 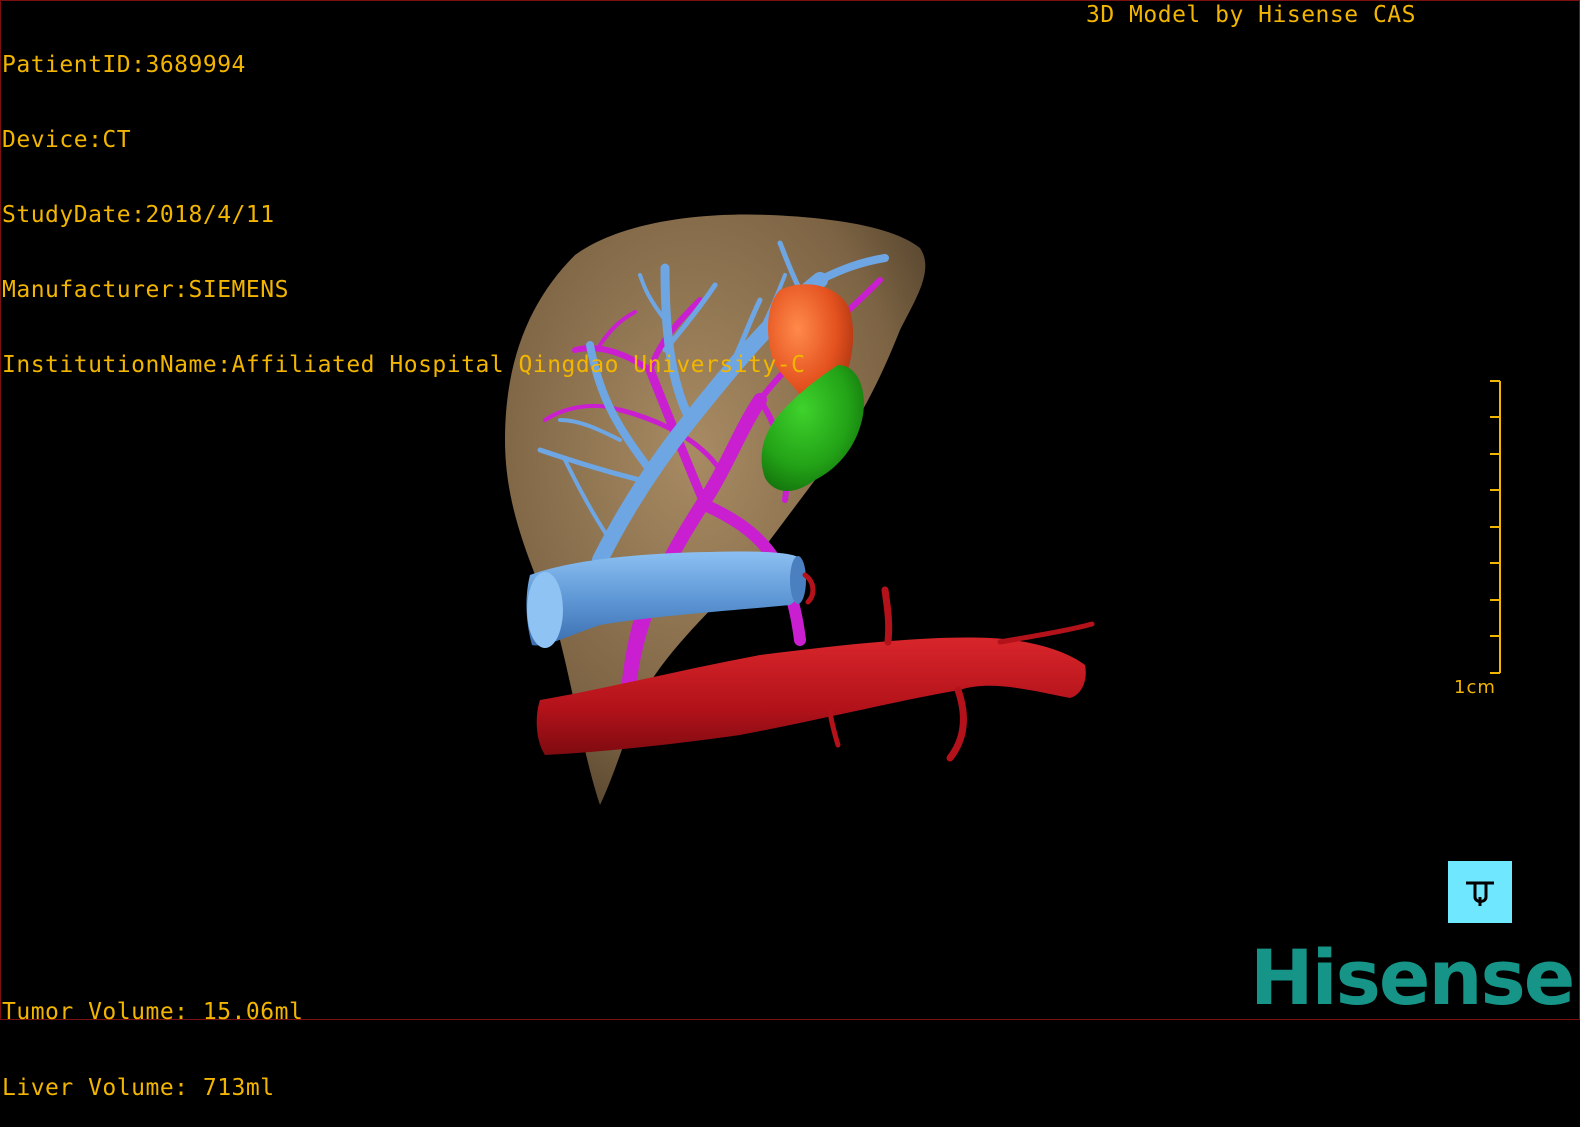 What do you see at coordinates (1495, 527) in the screenshot?
I see `scale-bar` at bounding box center [1495, 527].